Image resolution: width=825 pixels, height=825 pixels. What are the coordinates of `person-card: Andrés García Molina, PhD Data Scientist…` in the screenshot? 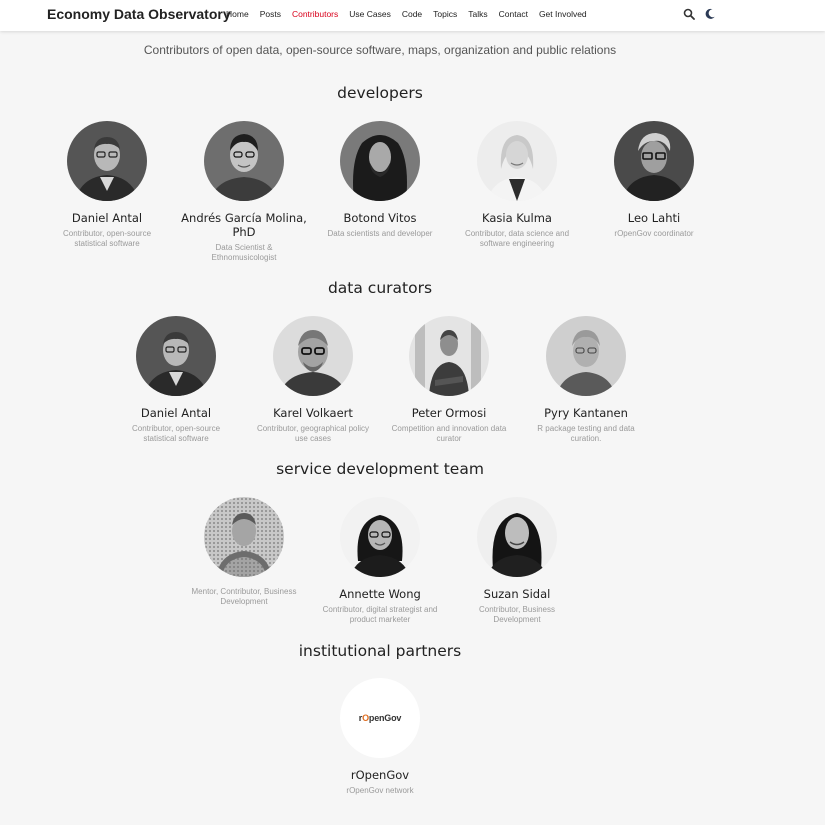 It's located at (244, 191).